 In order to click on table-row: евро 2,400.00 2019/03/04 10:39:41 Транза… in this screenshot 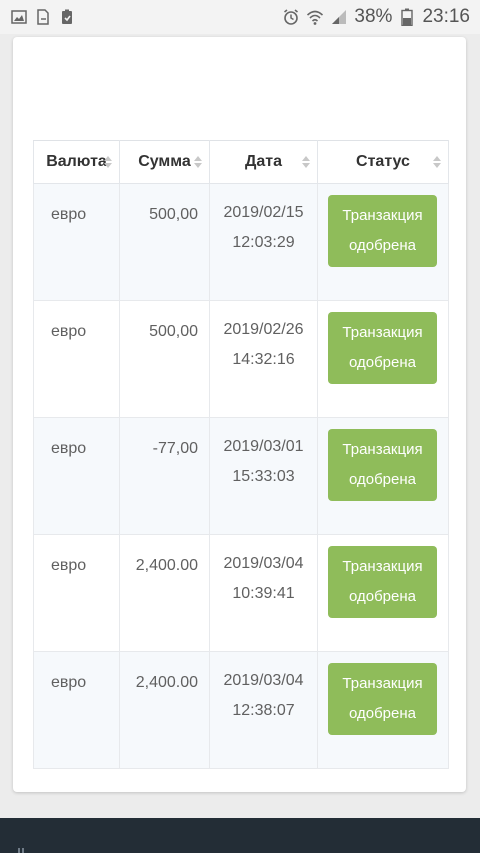, I will do `click(241, 593)`.